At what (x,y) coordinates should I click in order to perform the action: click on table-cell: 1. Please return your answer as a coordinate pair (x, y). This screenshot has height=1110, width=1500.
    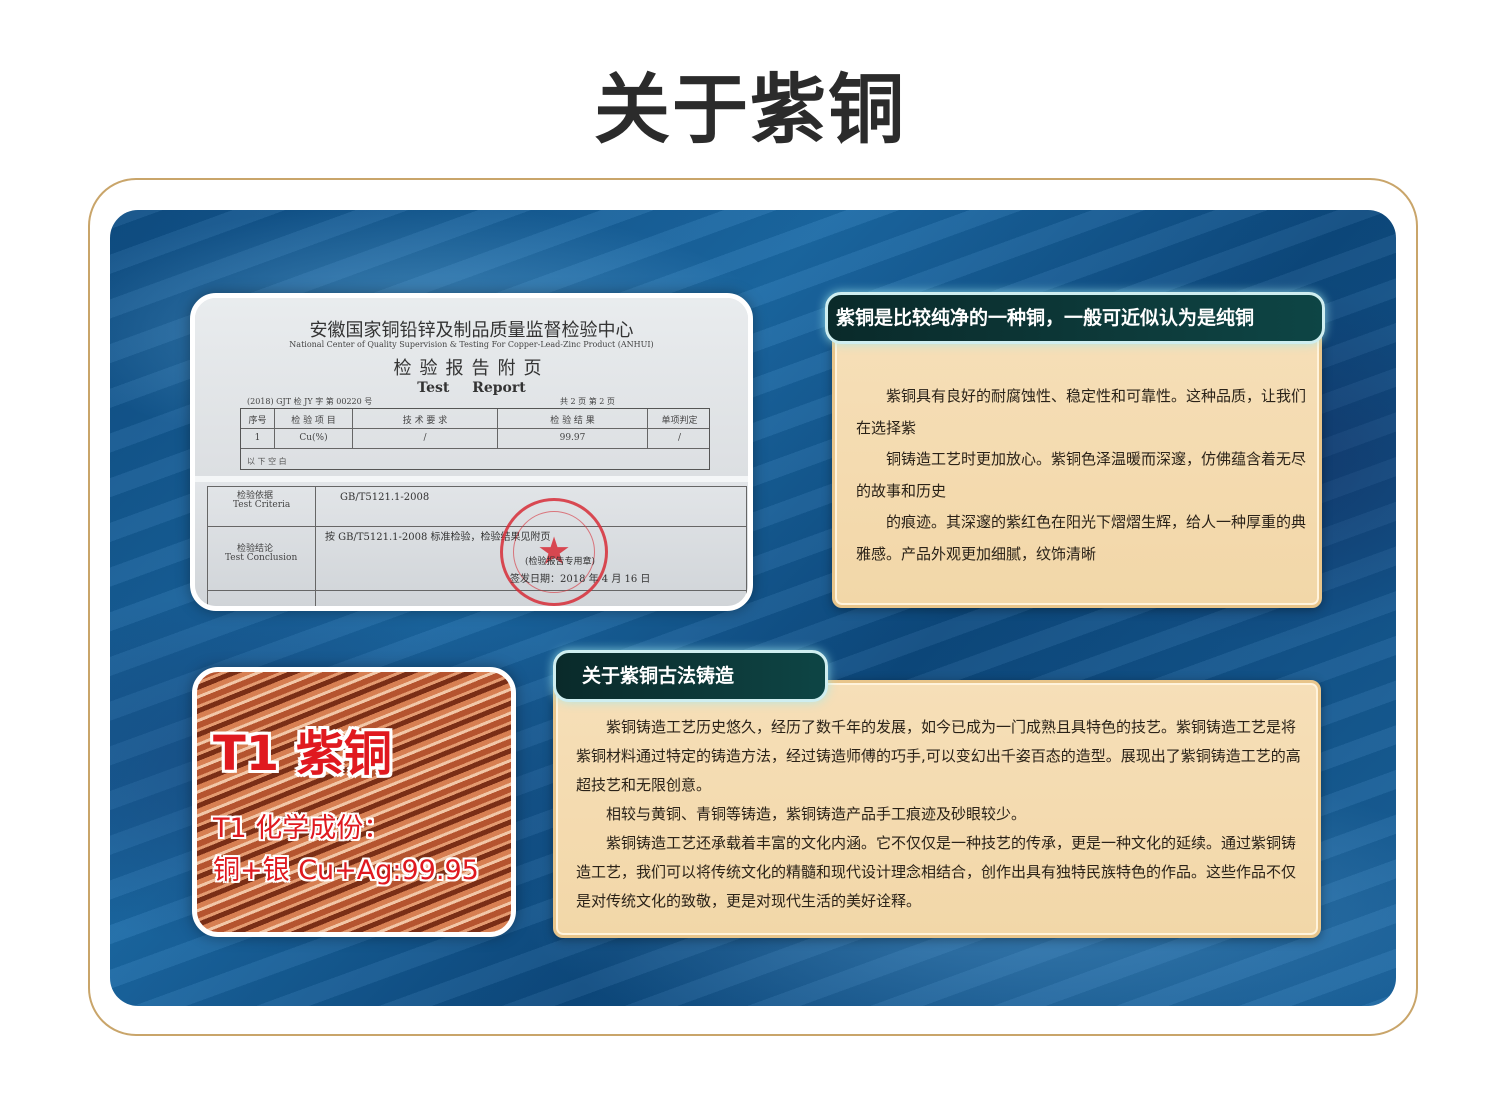
    Looking at the image, I should click on (258, 438).